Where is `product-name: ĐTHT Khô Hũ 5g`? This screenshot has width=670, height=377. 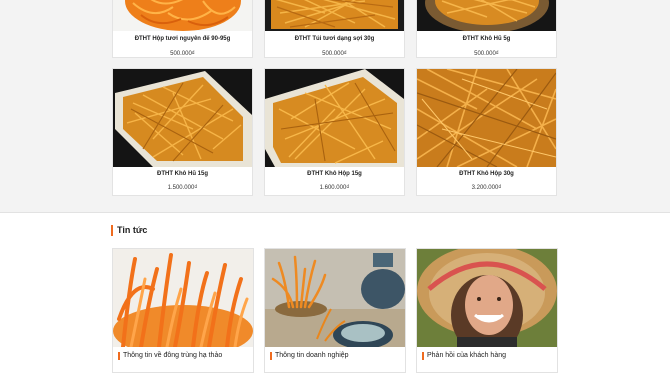 product-name: ĐTHT Khô Hũ 5g is located at coordinates (486, 39).